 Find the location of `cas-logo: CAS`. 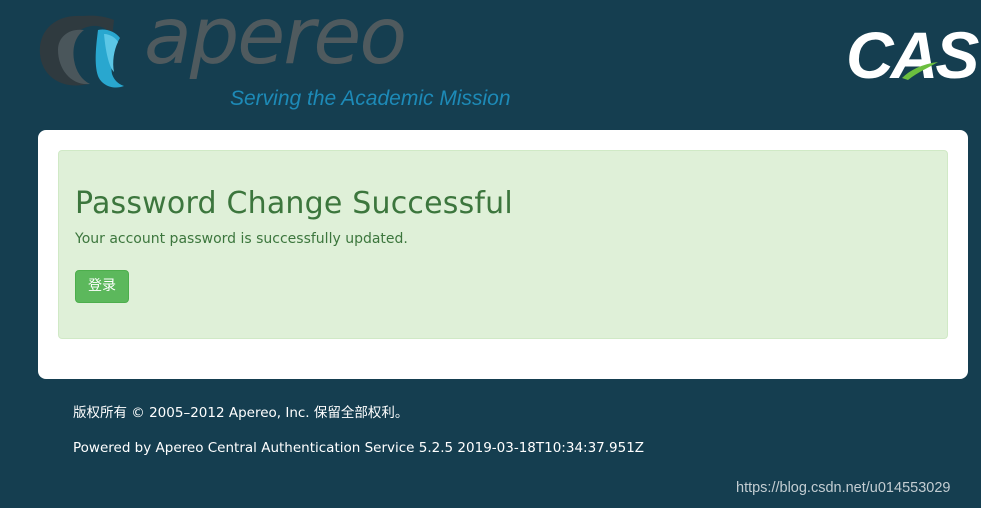

cas-logo: CAS is located at coordinates (912, 57).